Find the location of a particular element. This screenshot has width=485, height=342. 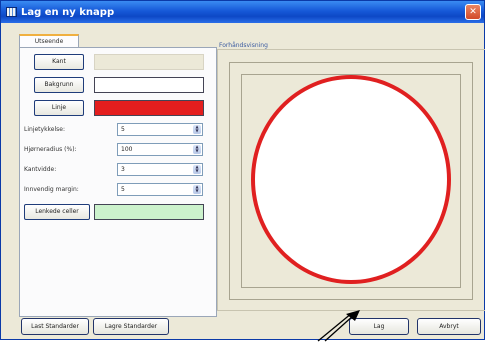

lenkede-celler-button: Lenkede celler is located at coordinates (57, 212).